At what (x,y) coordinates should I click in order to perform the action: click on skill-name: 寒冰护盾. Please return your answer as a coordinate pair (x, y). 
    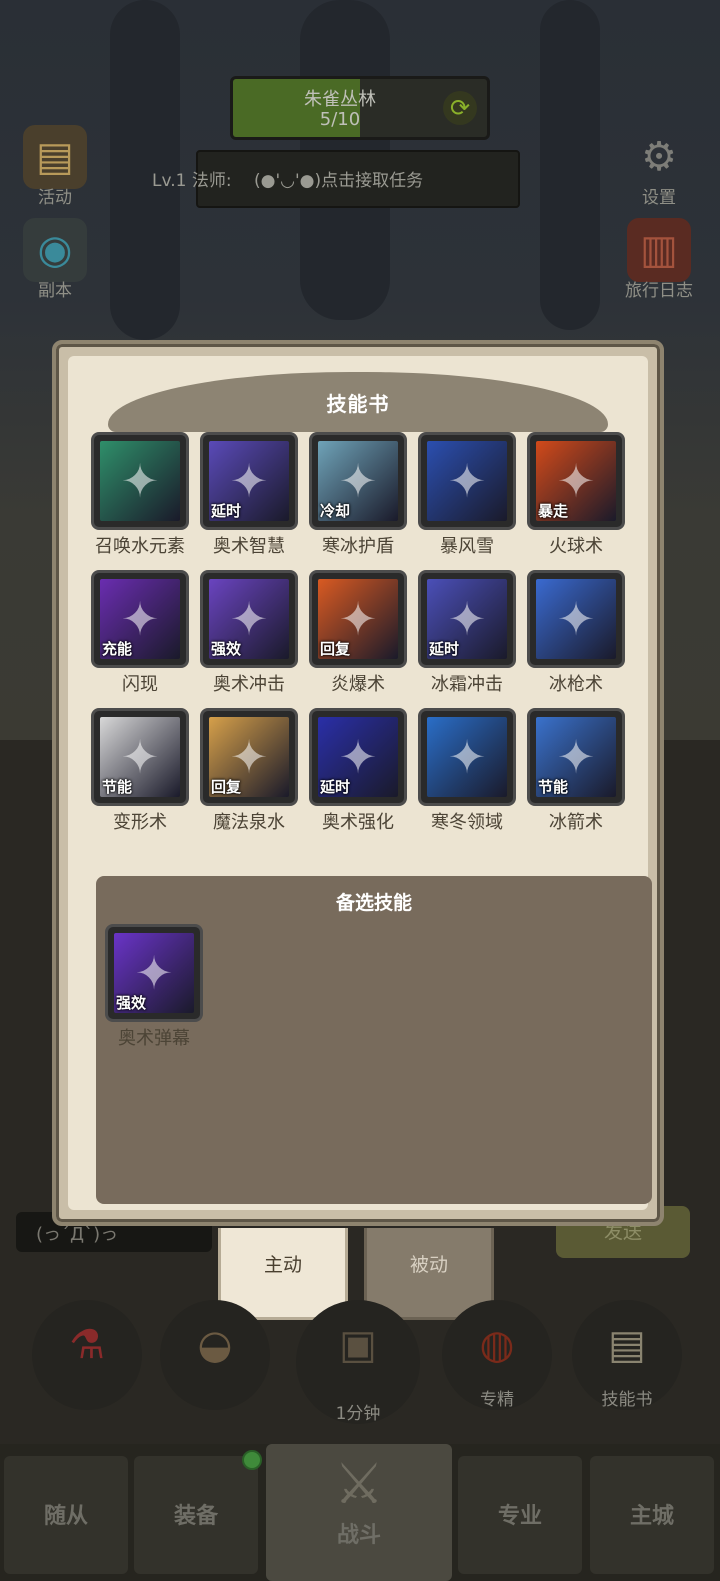
    Looking at the image, I should click on (358, 546).